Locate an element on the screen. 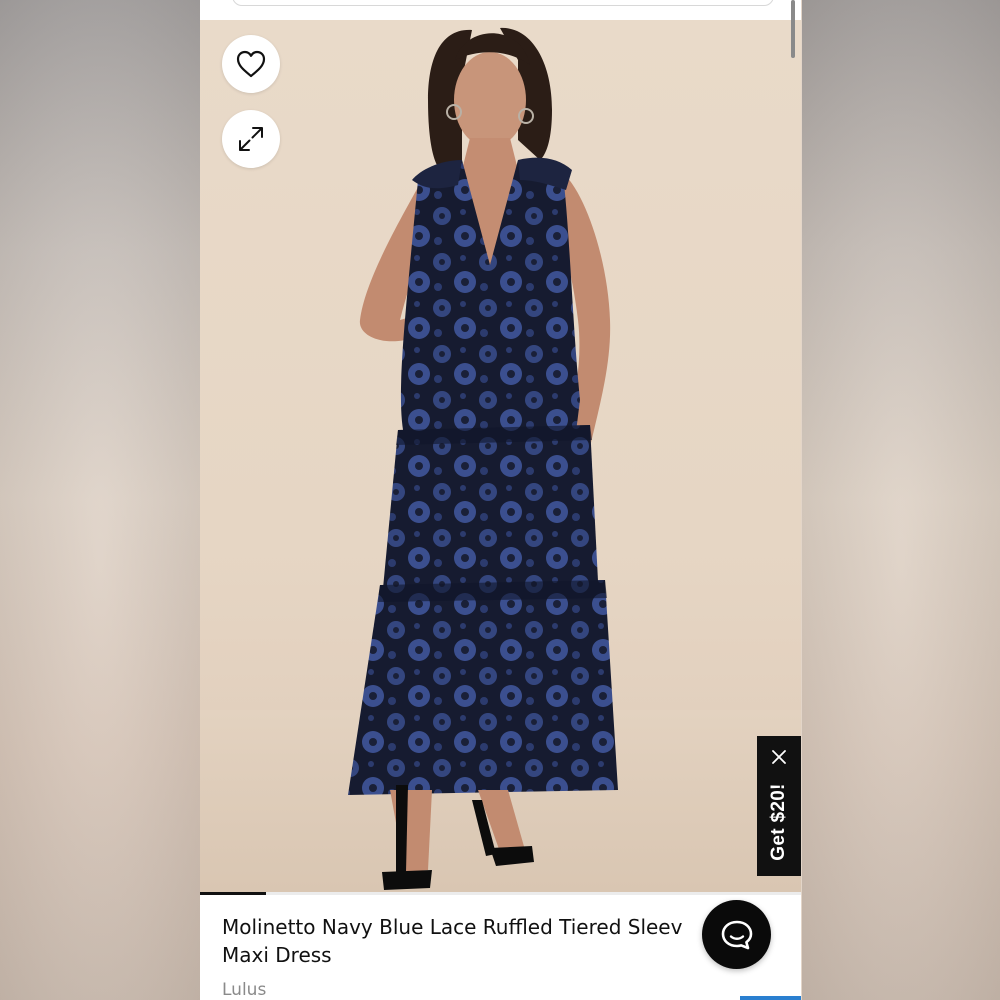 The image size is (1000, 1000). expand-image-button is located at coordinates (251, 139).